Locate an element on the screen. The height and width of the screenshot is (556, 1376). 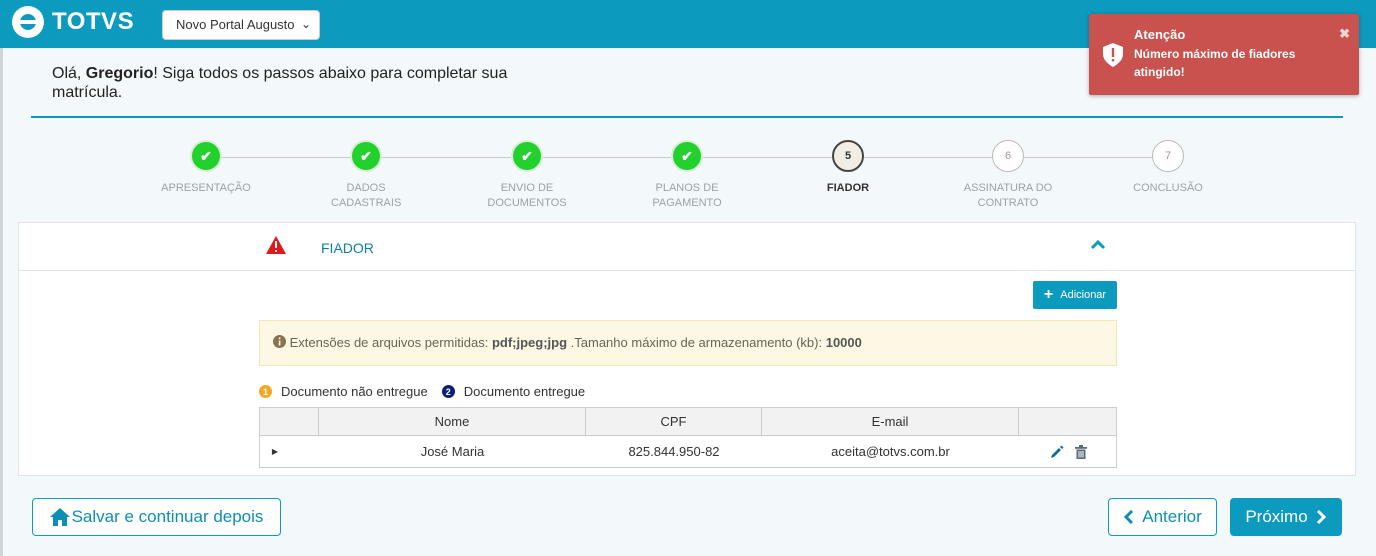
step-conclusao: 7 CONCLUSÃO is located at coordinates (1168, 168).